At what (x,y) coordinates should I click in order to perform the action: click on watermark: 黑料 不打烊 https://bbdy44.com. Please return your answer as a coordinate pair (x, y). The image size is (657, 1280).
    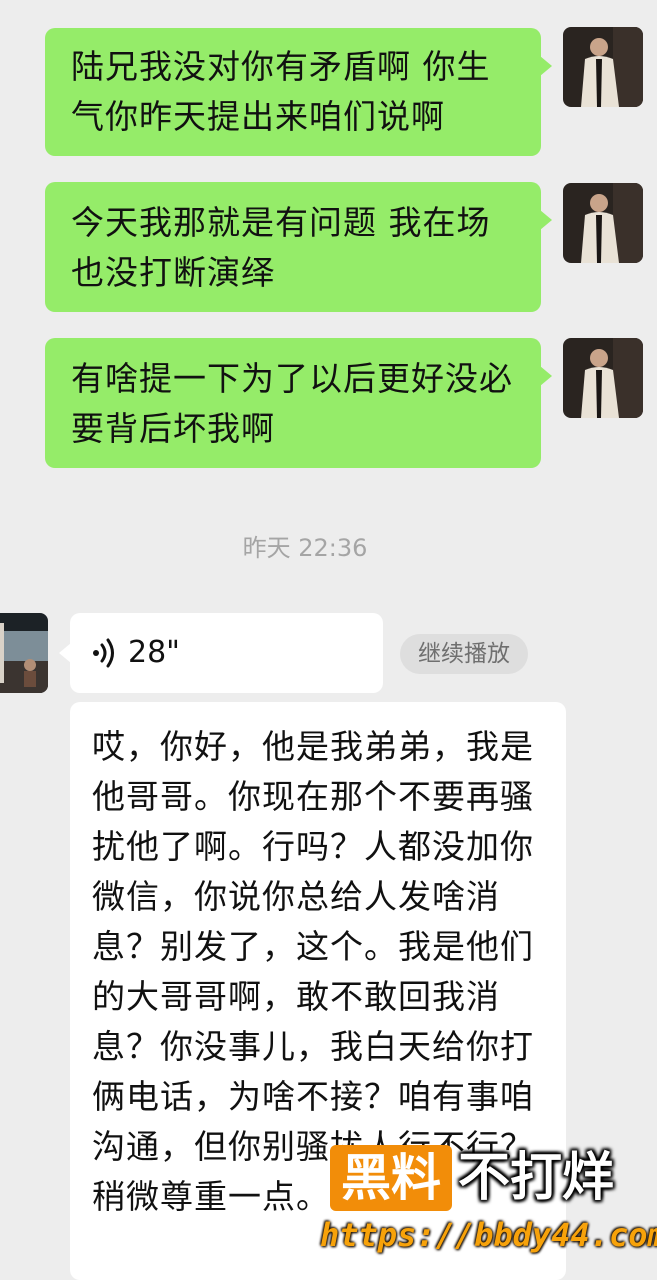
    Looking at the image, I should click on (488, 1205).